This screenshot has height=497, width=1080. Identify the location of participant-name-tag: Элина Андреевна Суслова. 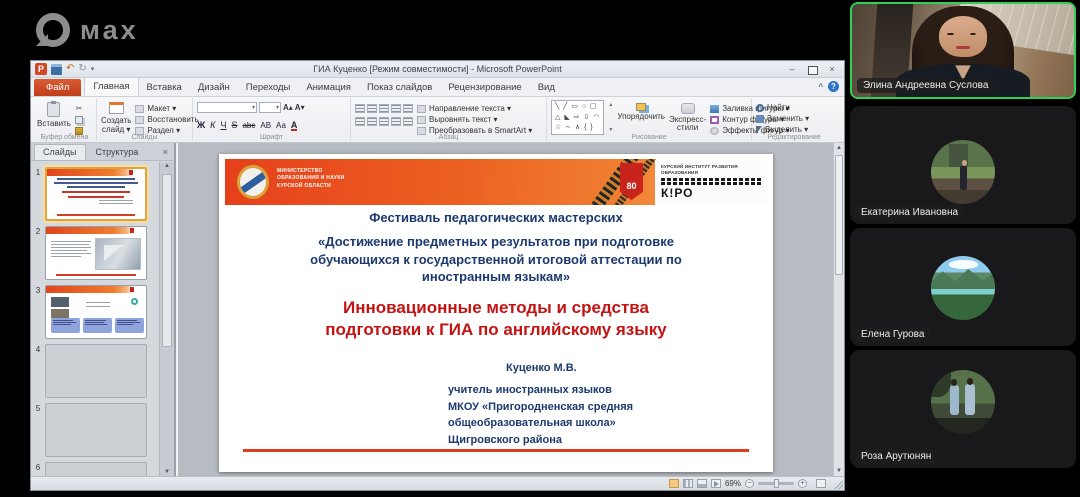
(926, 85).